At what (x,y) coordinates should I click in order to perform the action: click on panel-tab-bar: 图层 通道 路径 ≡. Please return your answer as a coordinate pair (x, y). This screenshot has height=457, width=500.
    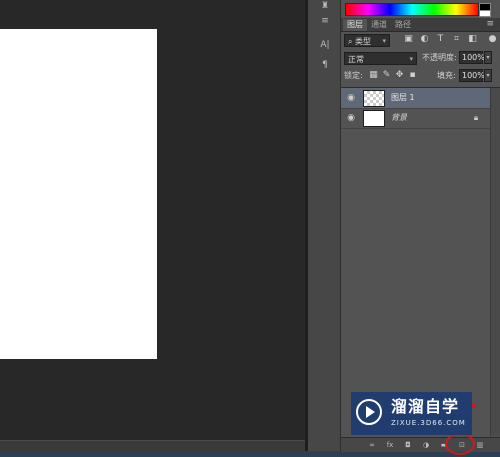
    Looking at the image, I should click on (420, 25).